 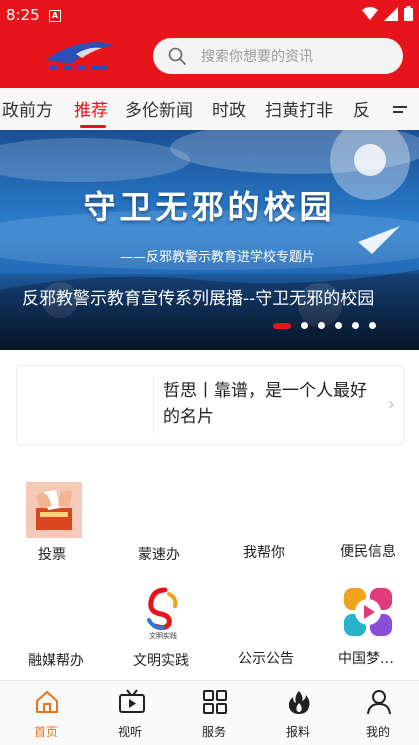 I want to click on search-bar: 搜索你想要的资讯, so click(x=278, y=56).